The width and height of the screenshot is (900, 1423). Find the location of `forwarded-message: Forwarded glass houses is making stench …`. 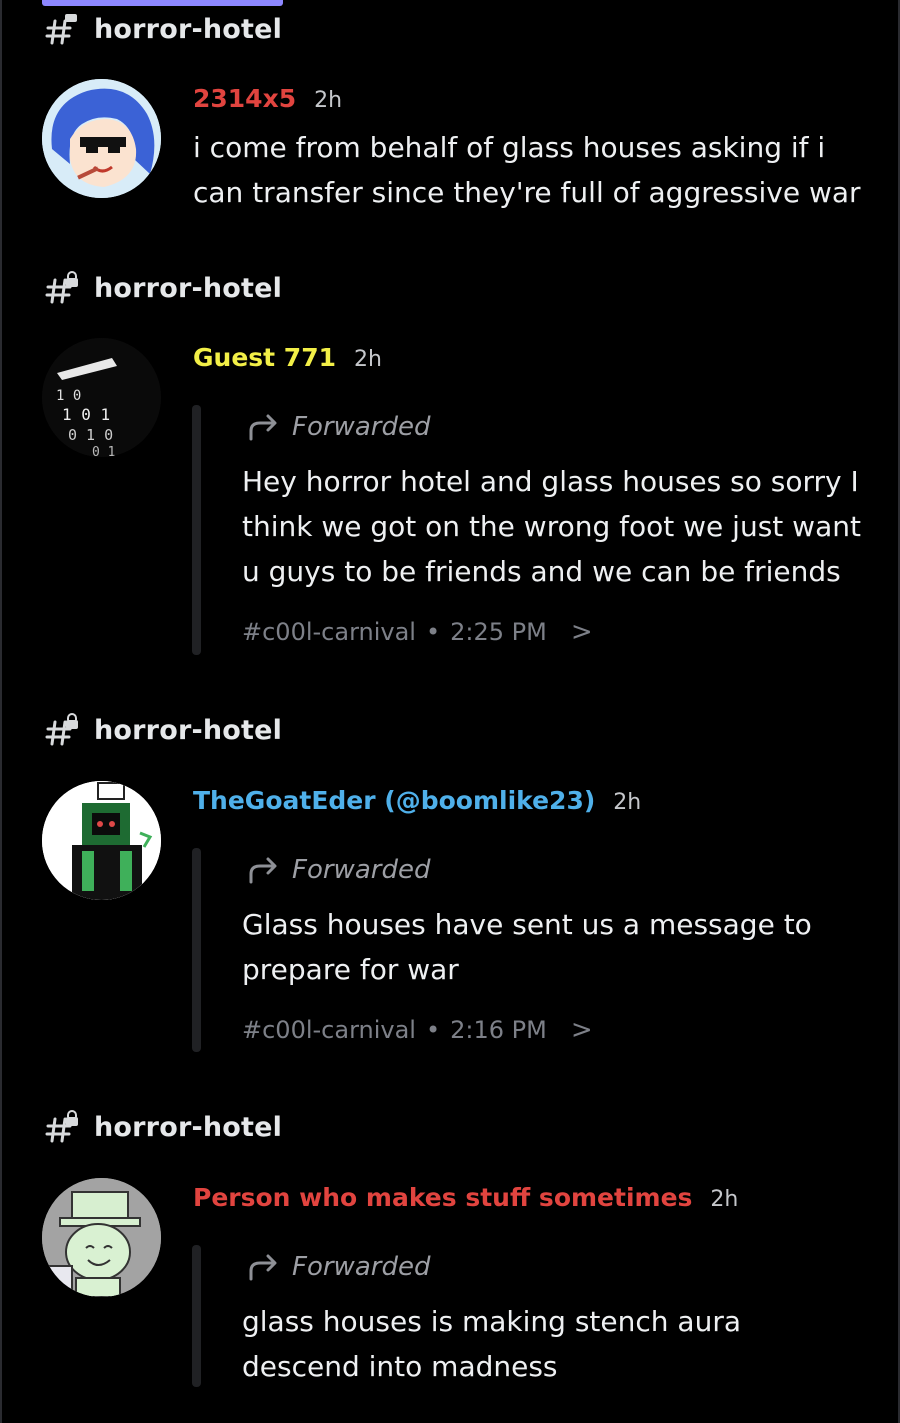

forwarded-message: Forwarded glass houses is making stench … is located at coordinates (537, 1316).